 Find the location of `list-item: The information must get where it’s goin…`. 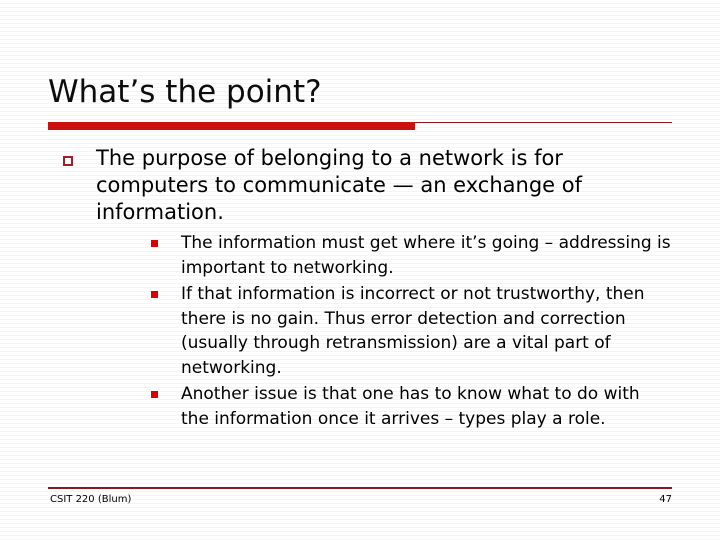

list-item: The information must get where it’s goin… is located at coordinates (384, 255).